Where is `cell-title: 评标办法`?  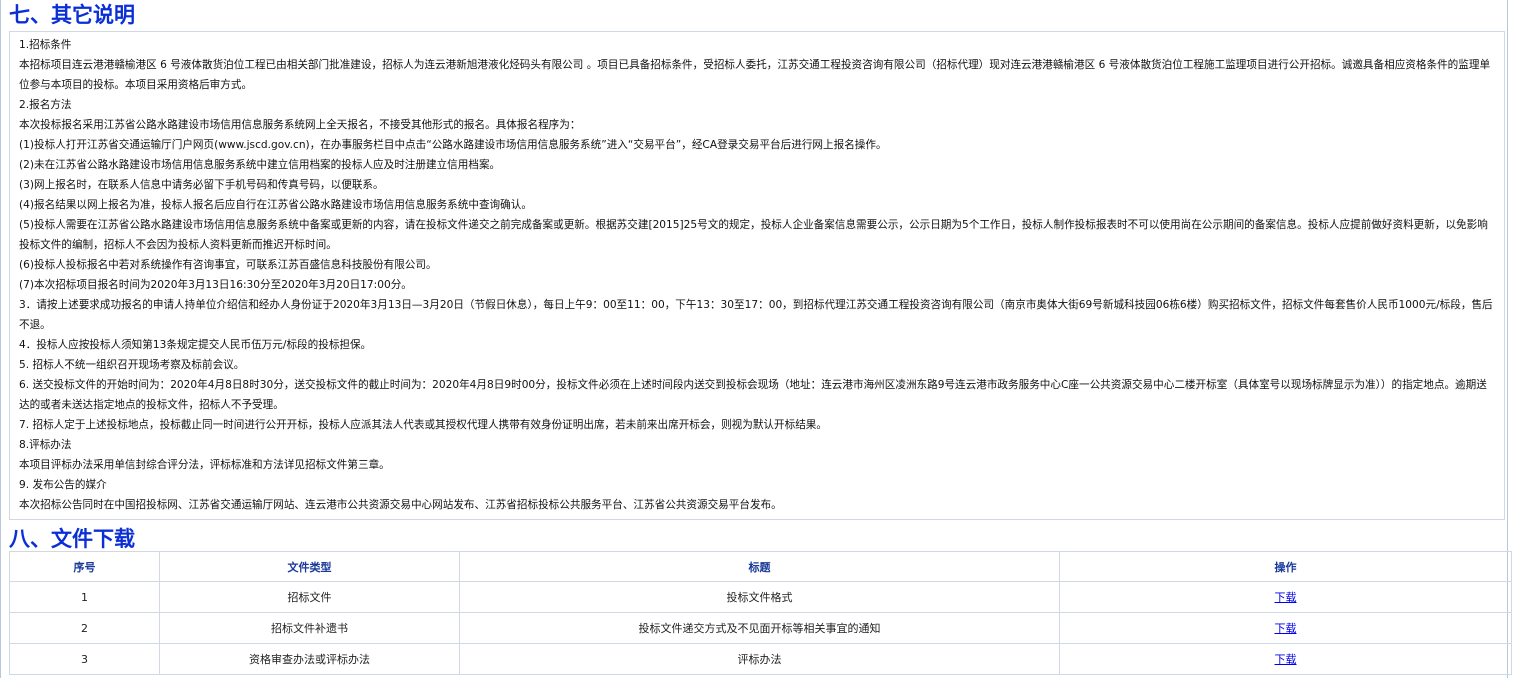 cell-title: 评标办法 is located at coordinates (759, 659).